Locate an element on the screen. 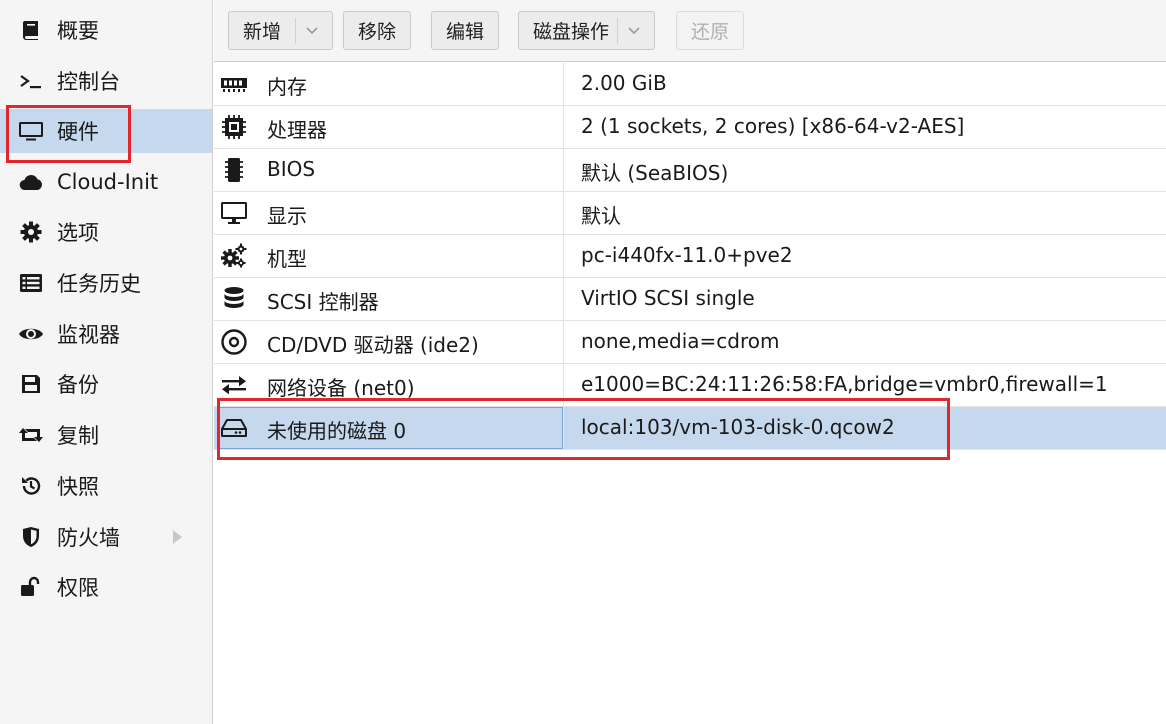 Image resolution: width=1166 pixels, height=724 pixels. eye-icon is located at coordinates (31, 334).